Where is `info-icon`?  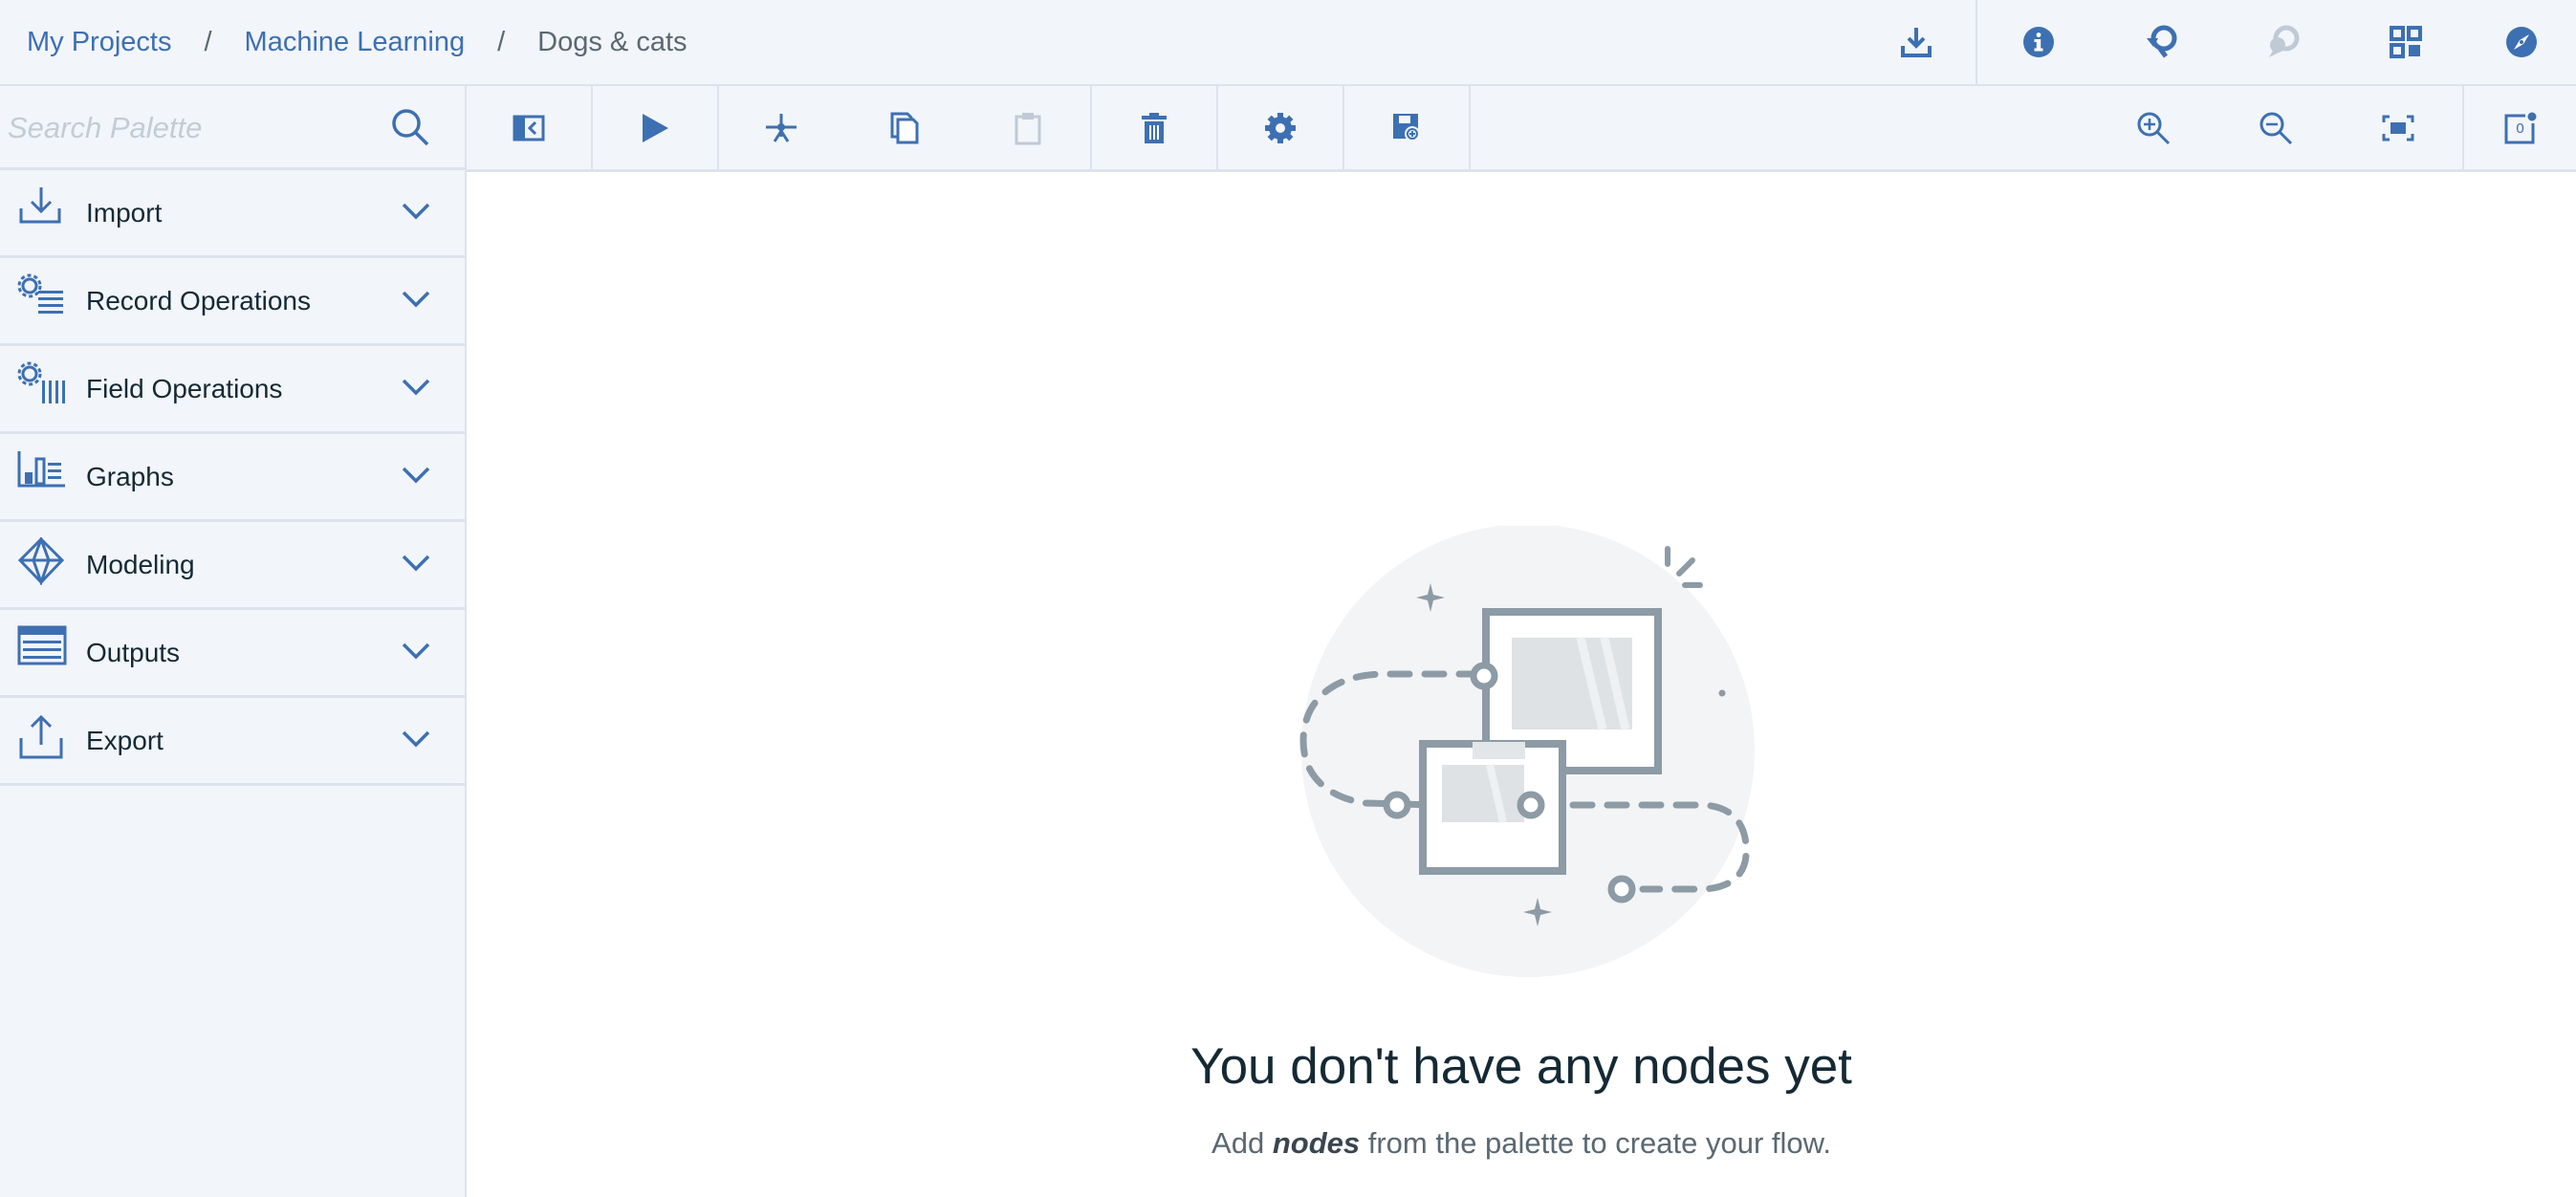
info-icon is located at coordinates (2039, 42).